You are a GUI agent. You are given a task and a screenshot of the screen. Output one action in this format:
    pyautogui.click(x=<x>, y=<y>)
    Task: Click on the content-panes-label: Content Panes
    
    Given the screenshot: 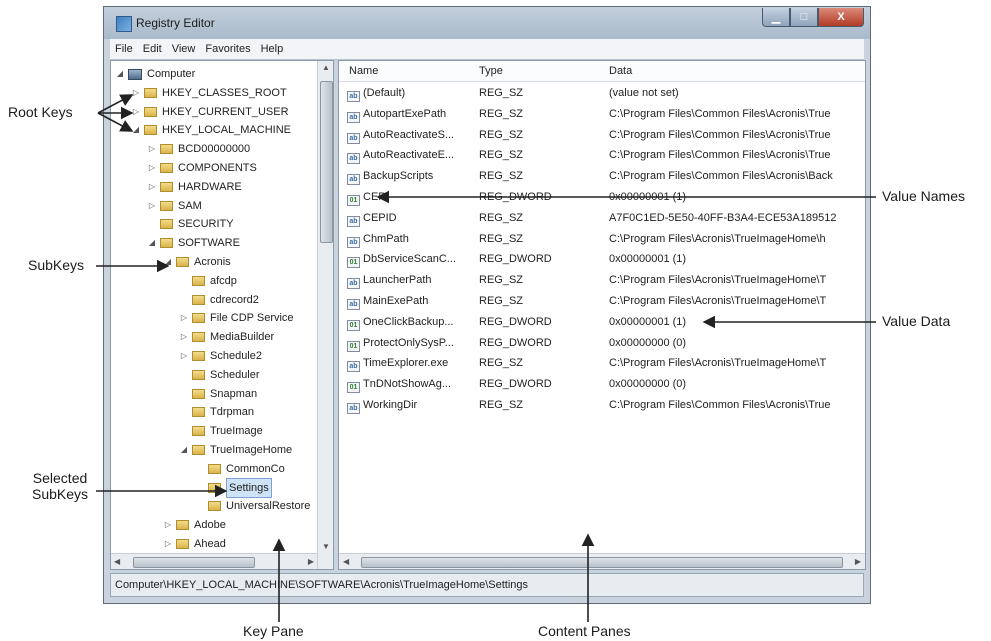 What is the action you would take?
    pyautogui.click(x=584, y=631)
    